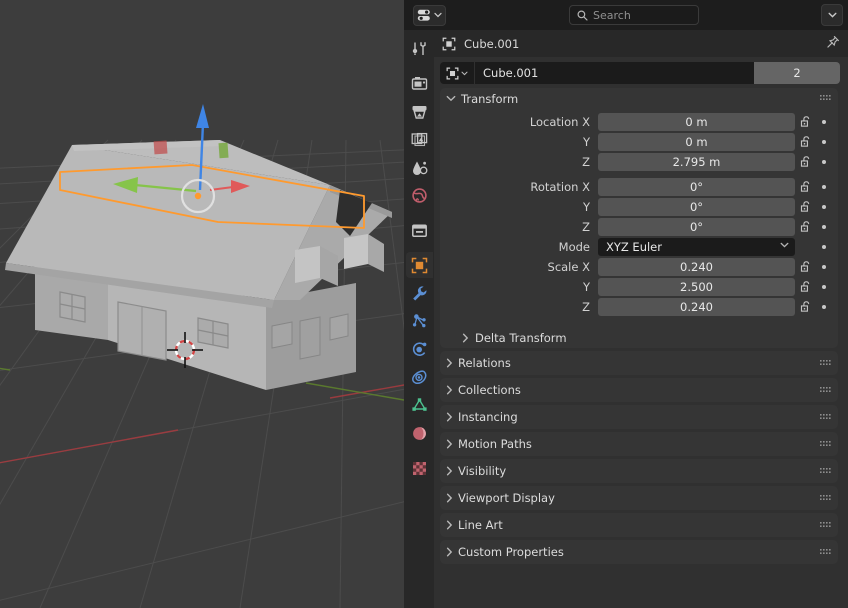 This screenshot has width=848, height=608. Describe the element at coordinates (639, 98) in the screenshot. I see `panel-transform-header: Transform` at that location.